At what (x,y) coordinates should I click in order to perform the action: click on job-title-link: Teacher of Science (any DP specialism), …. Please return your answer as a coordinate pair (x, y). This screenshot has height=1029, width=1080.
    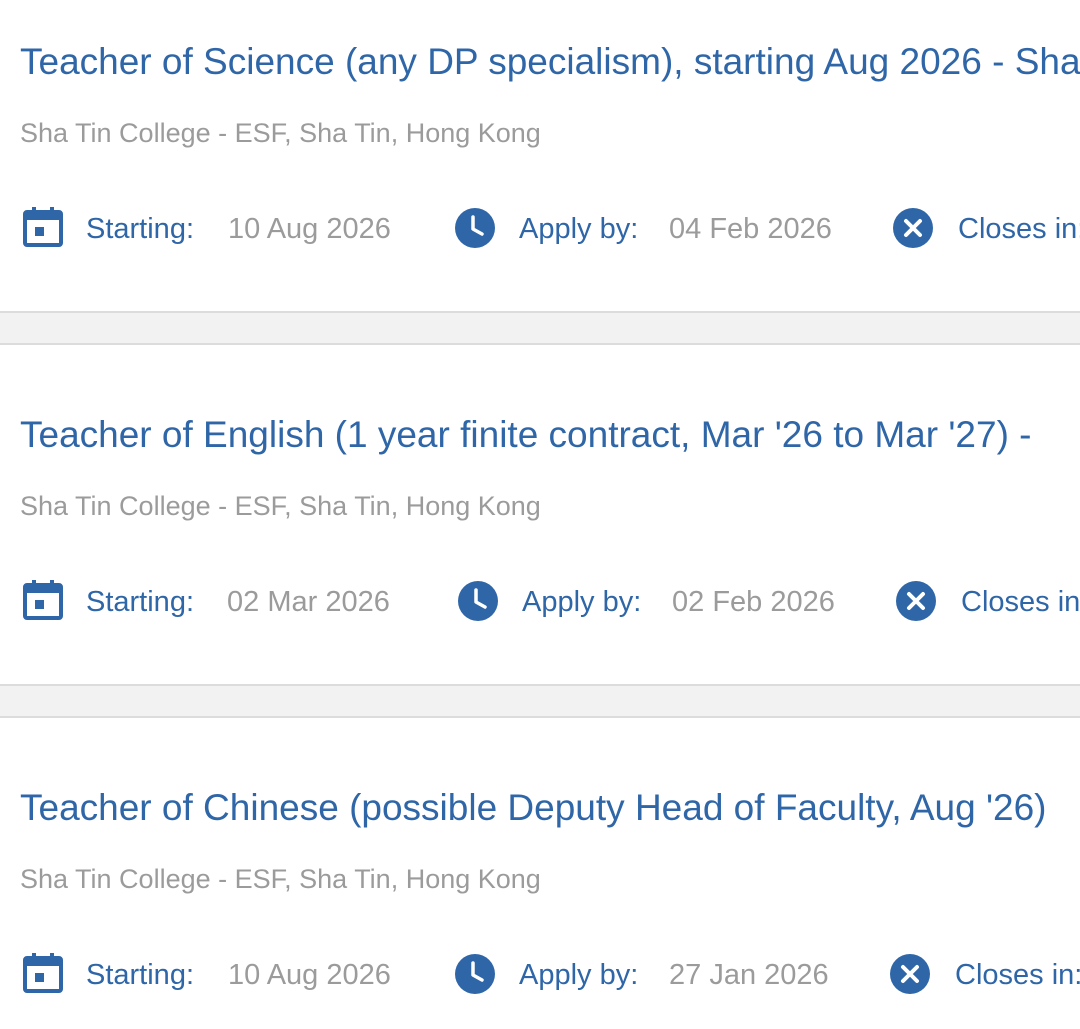
    Looking at the image, I should click on (550, 62).